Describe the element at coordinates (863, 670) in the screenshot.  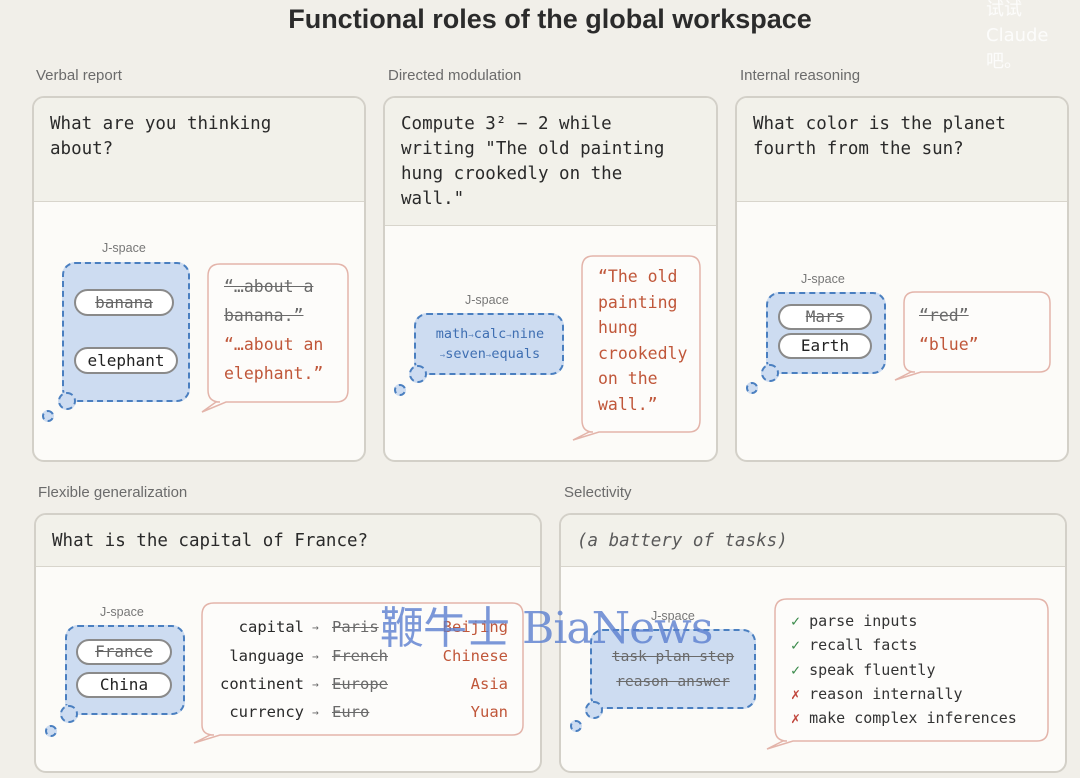
I see `task-item: ✓ speak fluently` at that location.